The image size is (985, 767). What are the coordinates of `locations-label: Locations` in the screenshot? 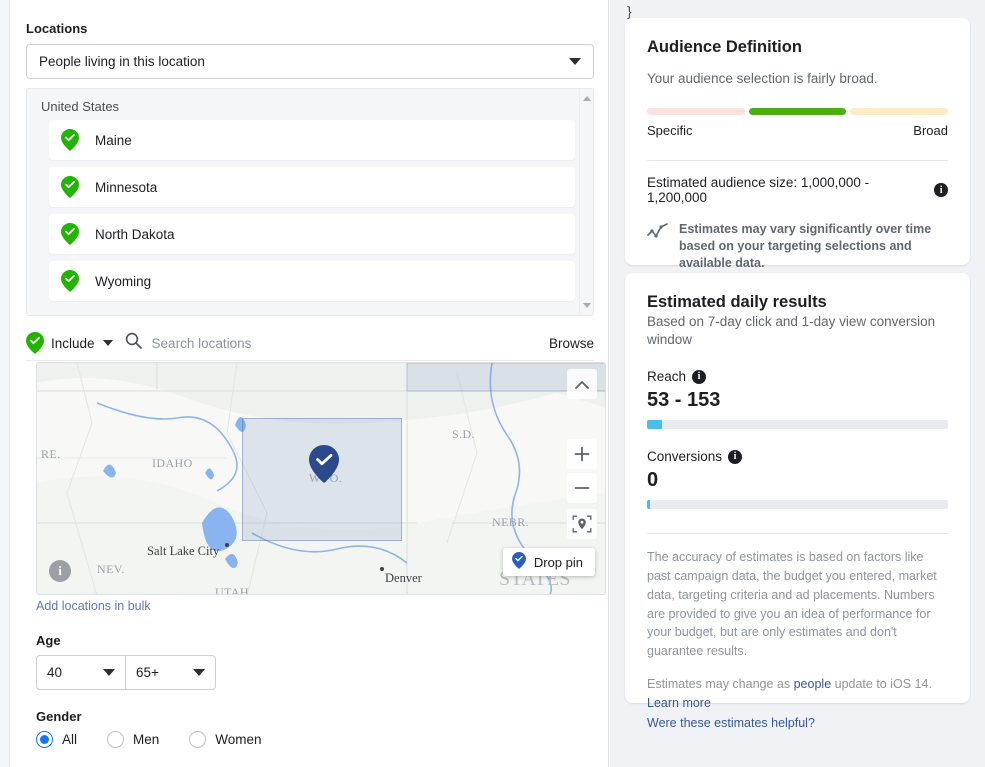 It's located at (57, 28).